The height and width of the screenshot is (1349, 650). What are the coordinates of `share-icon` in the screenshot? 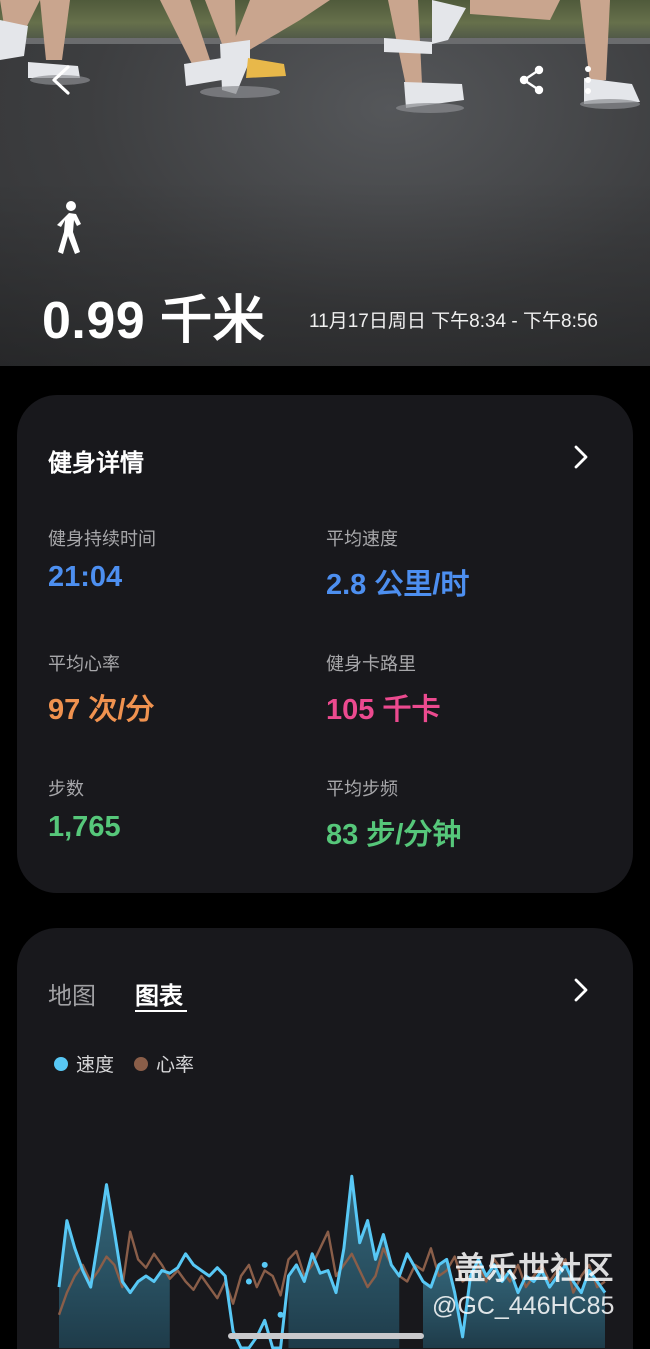 It's located at (531, 80).